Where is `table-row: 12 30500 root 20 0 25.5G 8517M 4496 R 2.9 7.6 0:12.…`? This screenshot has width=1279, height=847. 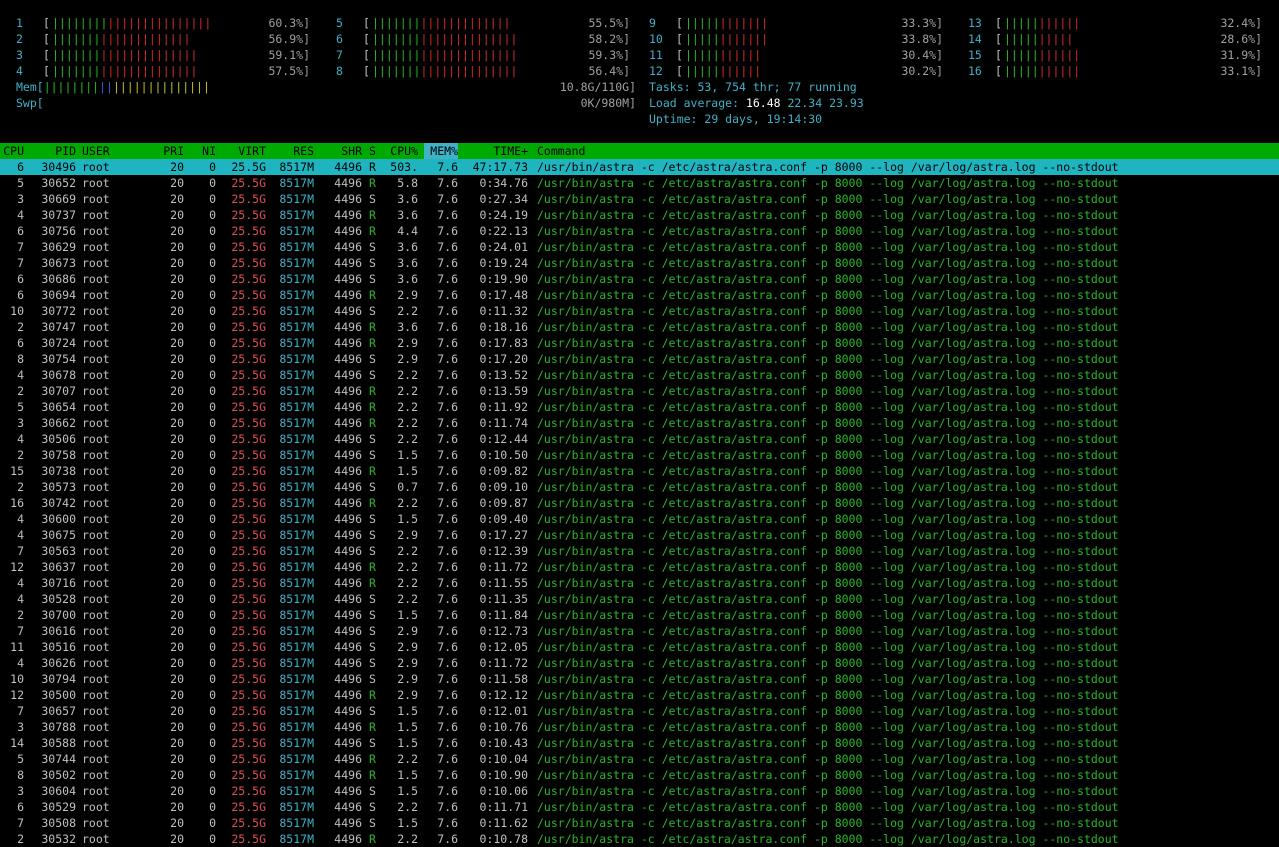
table-row: 12 30500 root 20 0 25.5G 8517M 4496 R 2.9 7.6 0:12.… is located at coordinates (639, 695).